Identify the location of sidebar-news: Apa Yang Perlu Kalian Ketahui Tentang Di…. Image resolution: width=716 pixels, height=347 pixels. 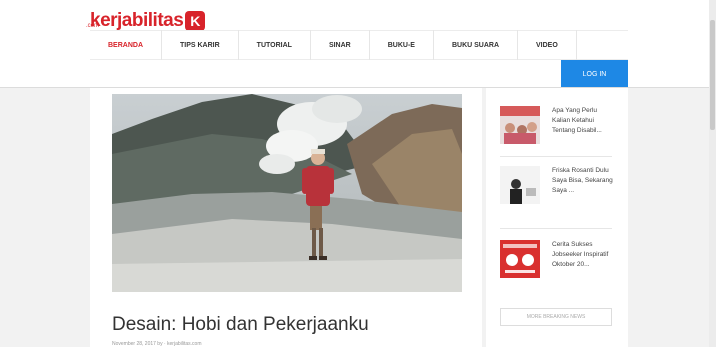
(557, 217).